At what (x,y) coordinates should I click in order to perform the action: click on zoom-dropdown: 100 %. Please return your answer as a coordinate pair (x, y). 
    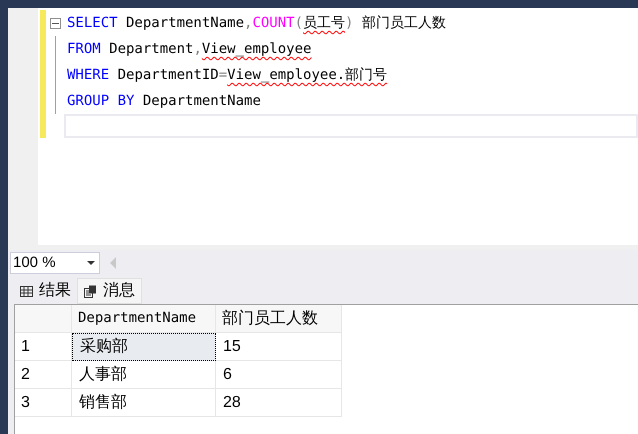
    Looking at the image, I should click on (55, 263).